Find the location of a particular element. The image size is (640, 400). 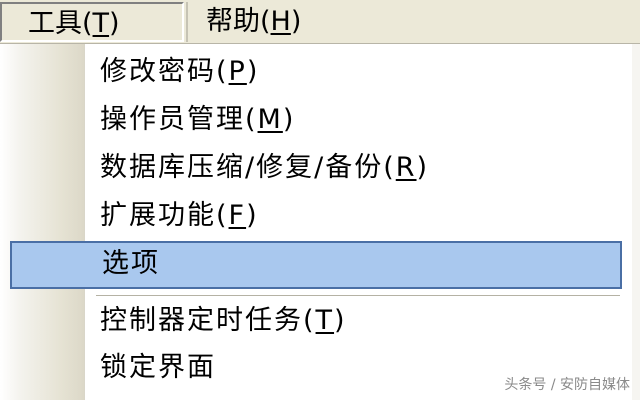

menu-help-label: 帮助 is located at coordinates (233, 21).